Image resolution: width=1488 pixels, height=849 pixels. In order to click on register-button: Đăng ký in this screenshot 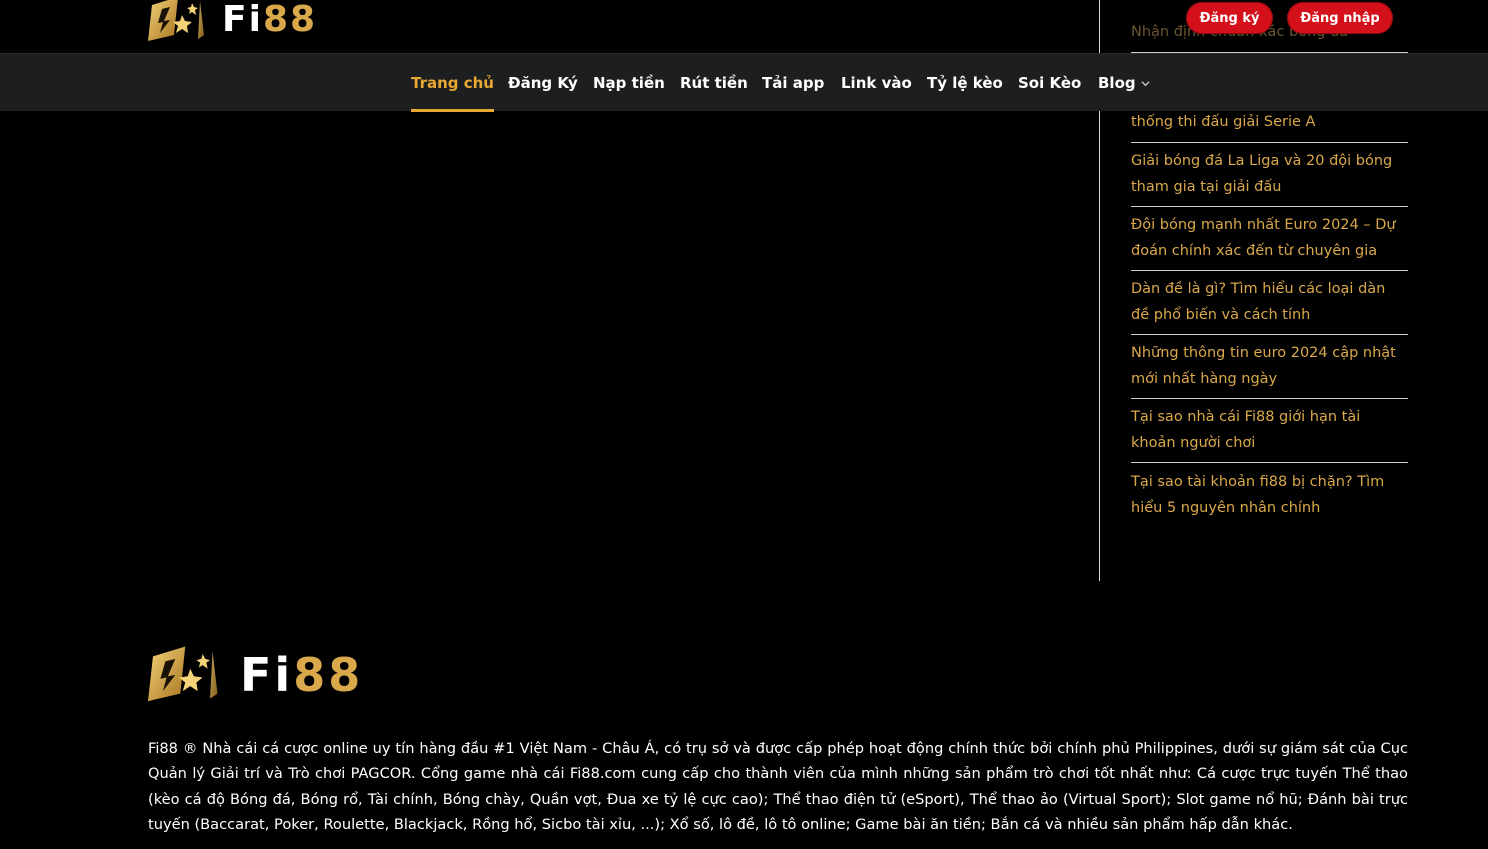, I will do `click(1229, 18)`.